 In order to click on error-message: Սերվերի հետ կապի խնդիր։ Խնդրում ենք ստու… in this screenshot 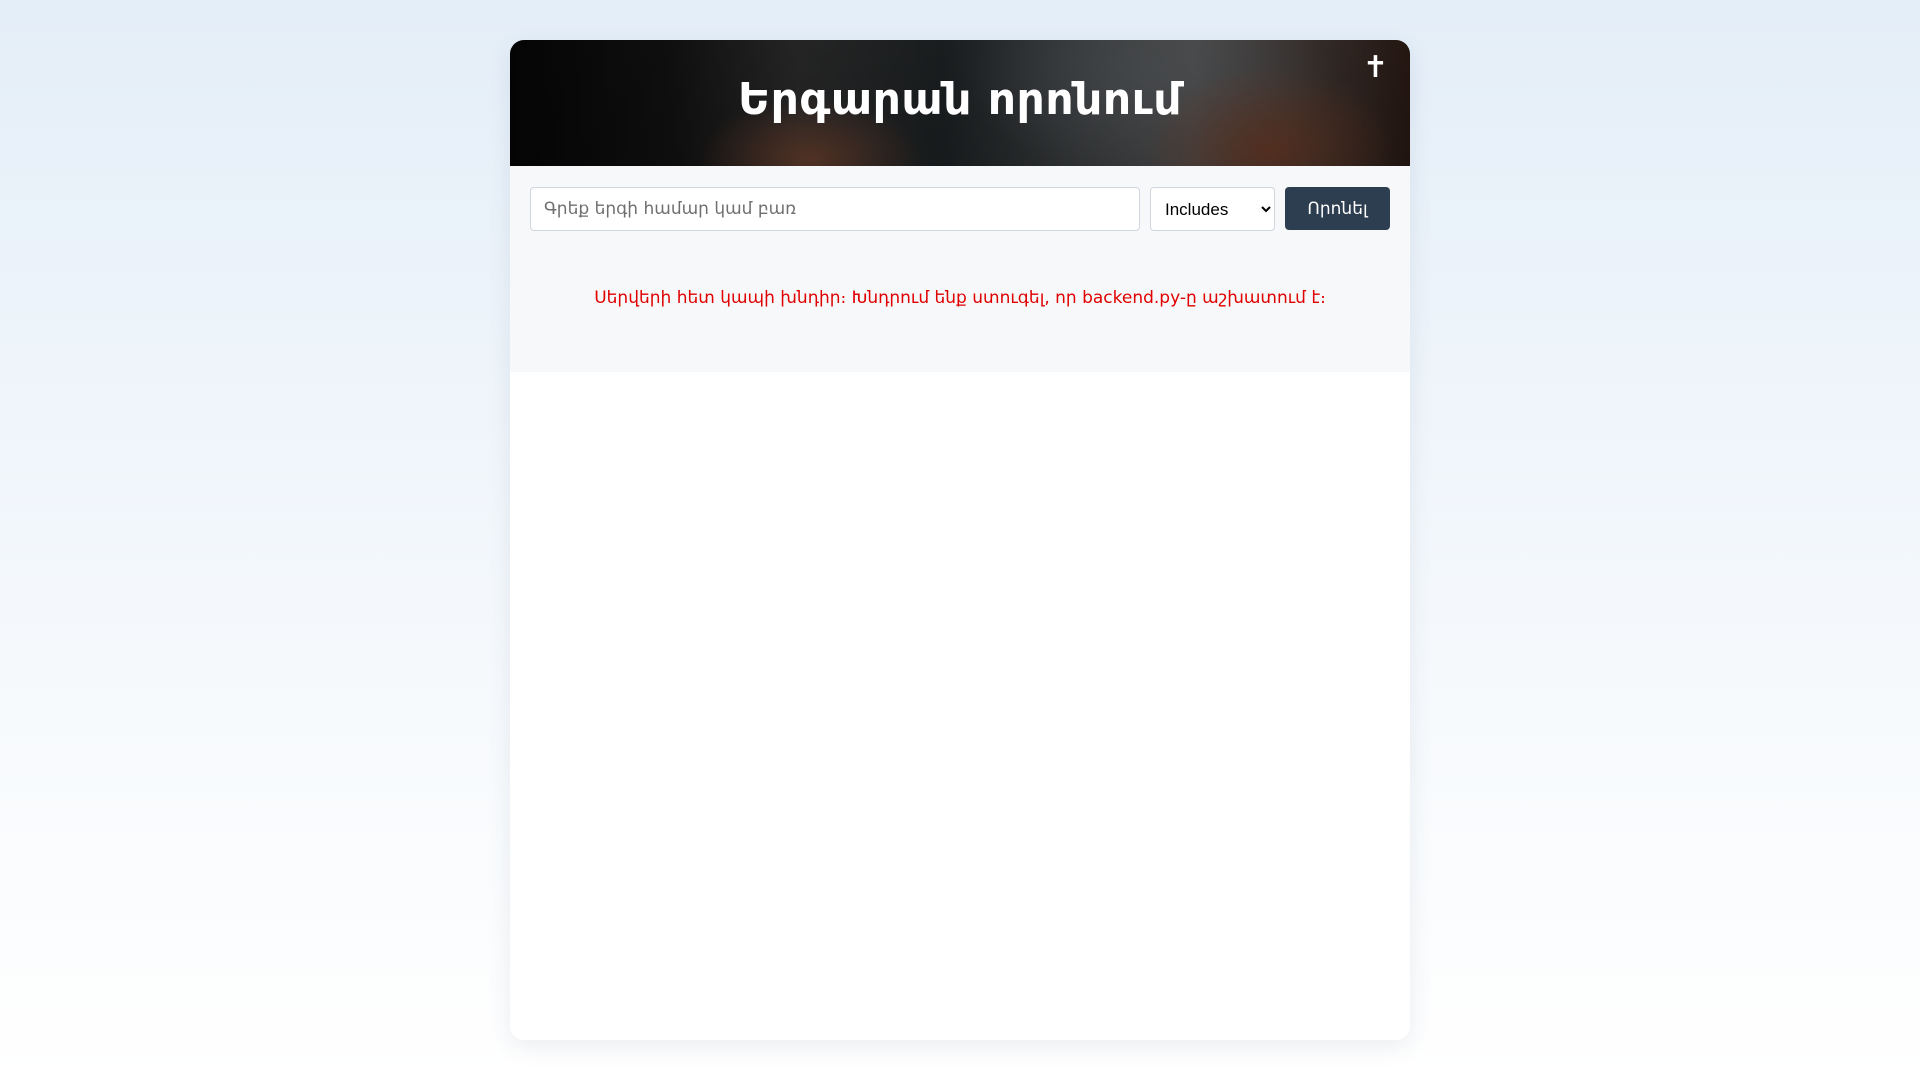, I will do `click(960, 298)`.